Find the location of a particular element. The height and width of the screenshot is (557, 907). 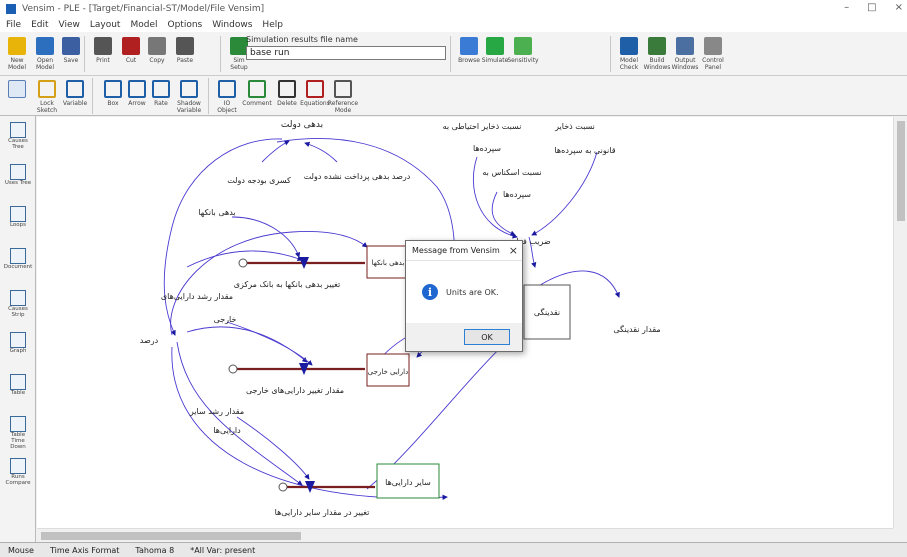

toolbar-label: Control Panel is located at coordinates (713, 64).